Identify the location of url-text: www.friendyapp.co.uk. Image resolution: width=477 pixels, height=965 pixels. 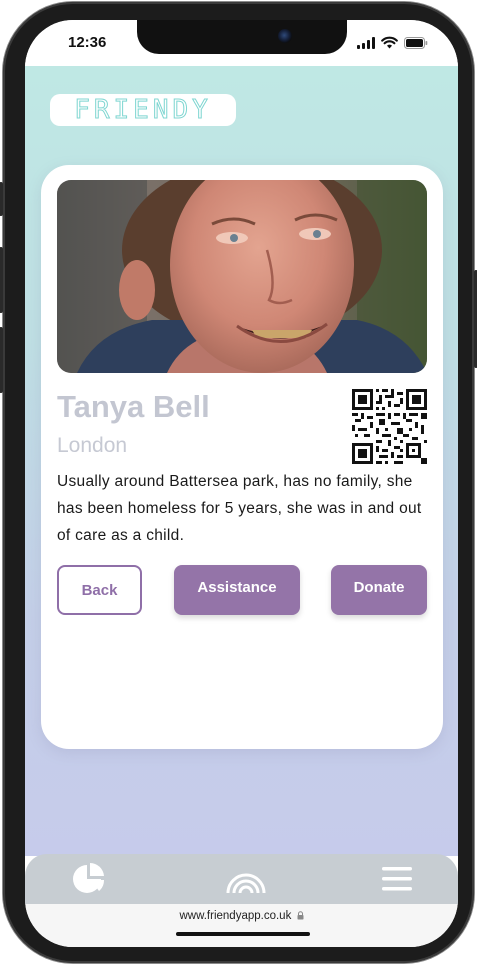
(235, 916).